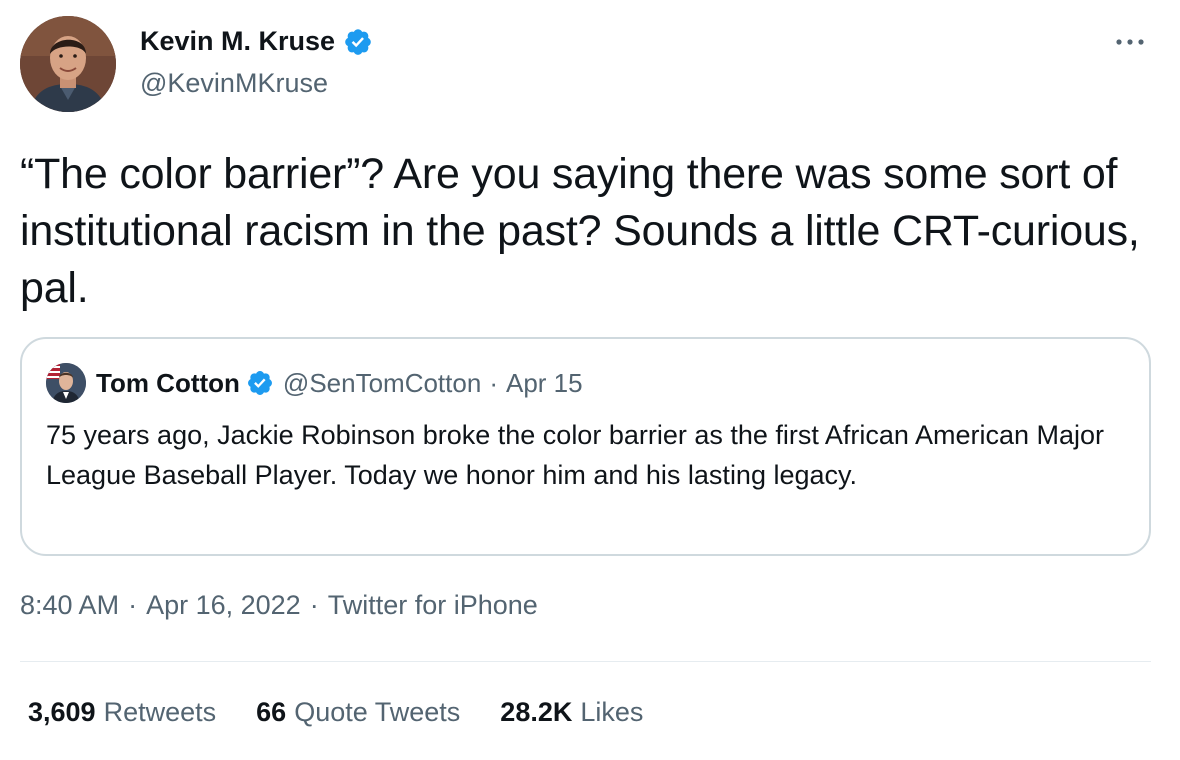  Describe the element at coordinates (536, 712) in the screenshot. I see `likes-count: 28.2K` at that location.